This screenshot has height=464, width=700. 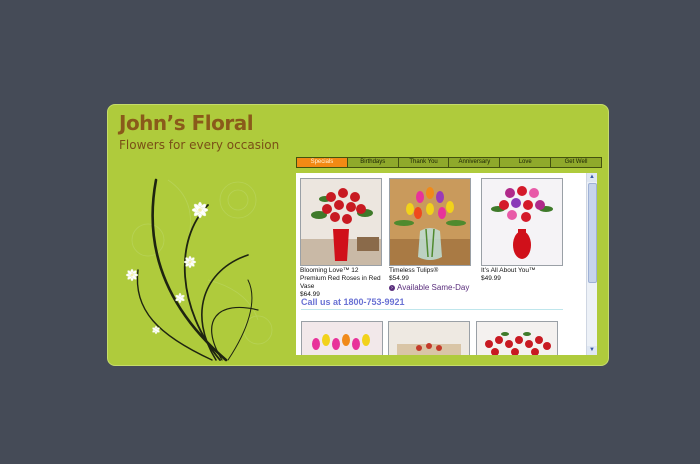 I want to click on product-name: It’s All About You™, so click(x=523, y=271).